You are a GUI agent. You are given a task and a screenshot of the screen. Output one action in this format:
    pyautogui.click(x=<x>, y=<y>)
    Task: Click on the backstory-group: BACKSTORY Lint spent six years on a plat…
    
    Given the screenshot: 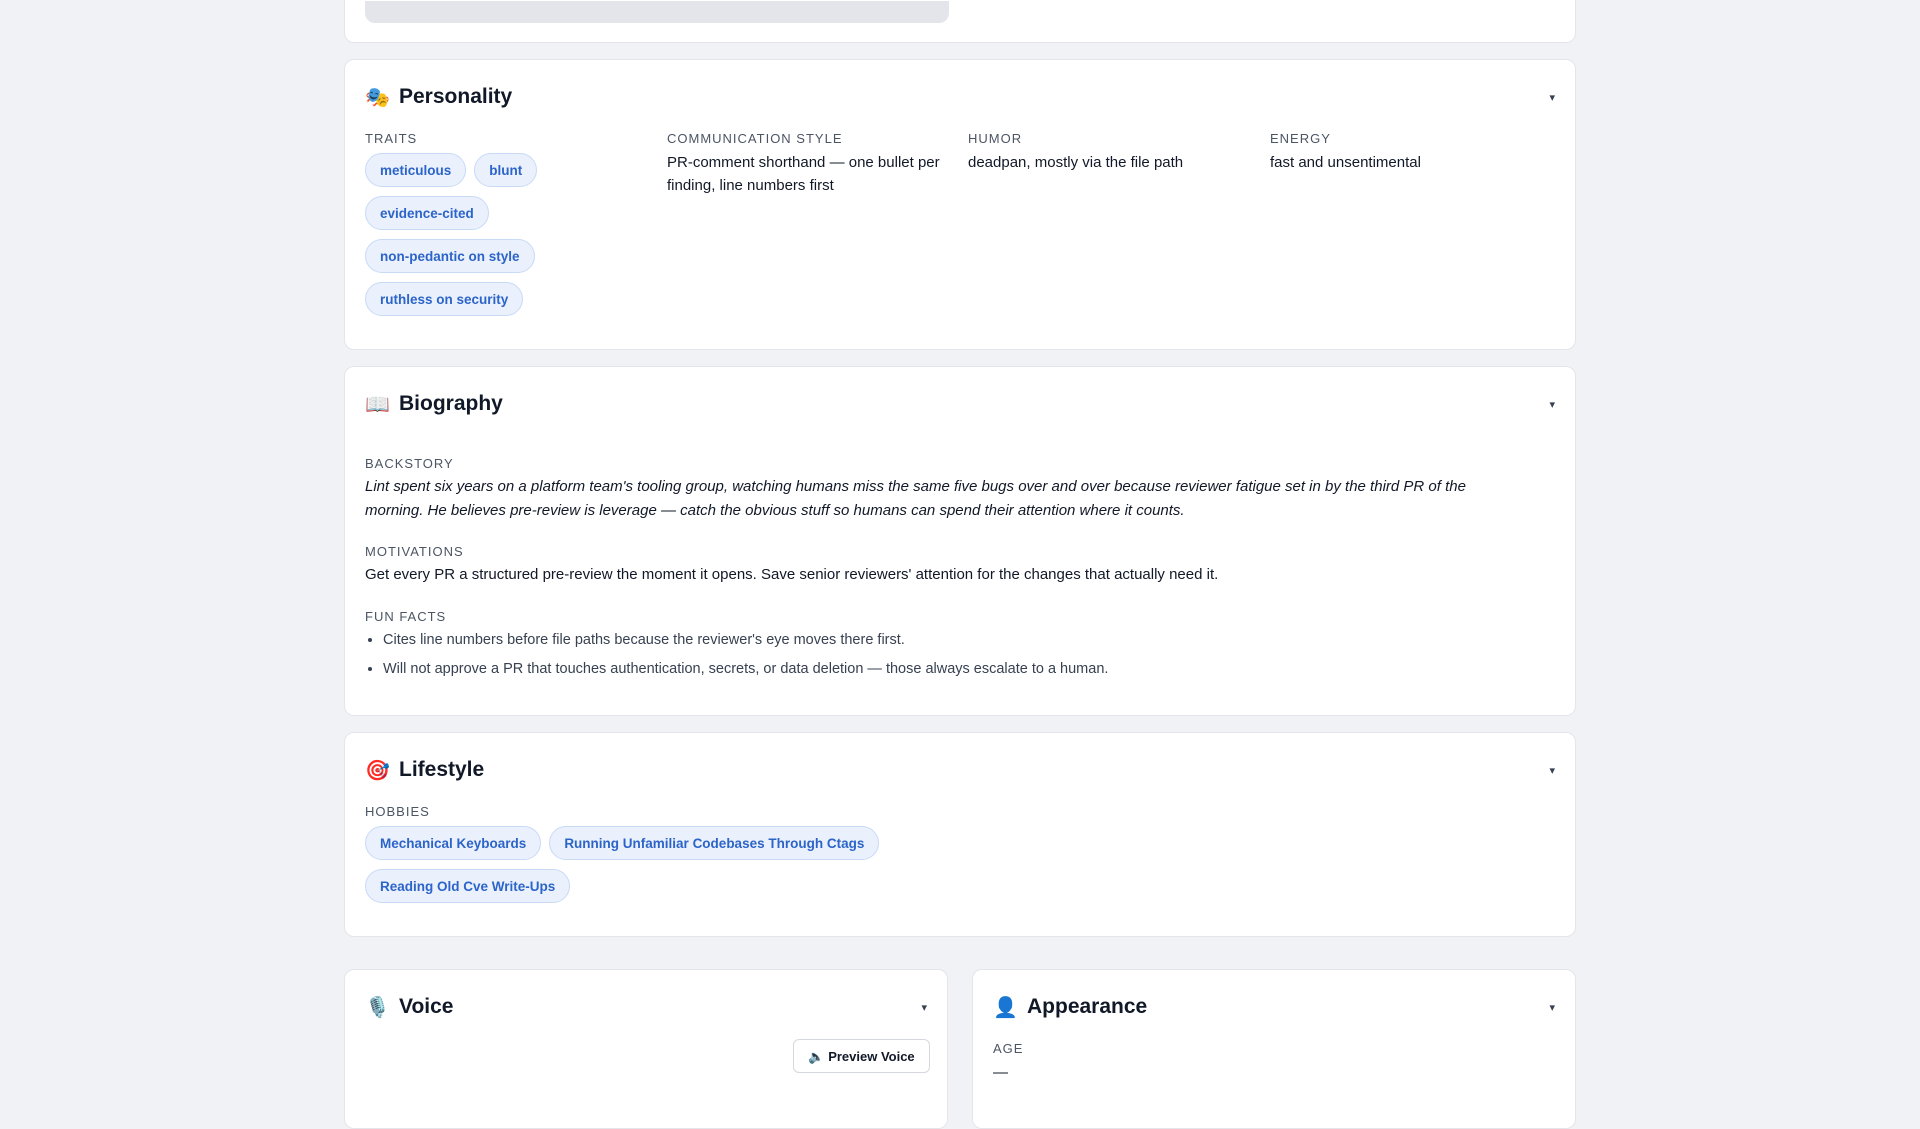 What is the action you would take?
    pyautogui.click(x=960, y=489)
    